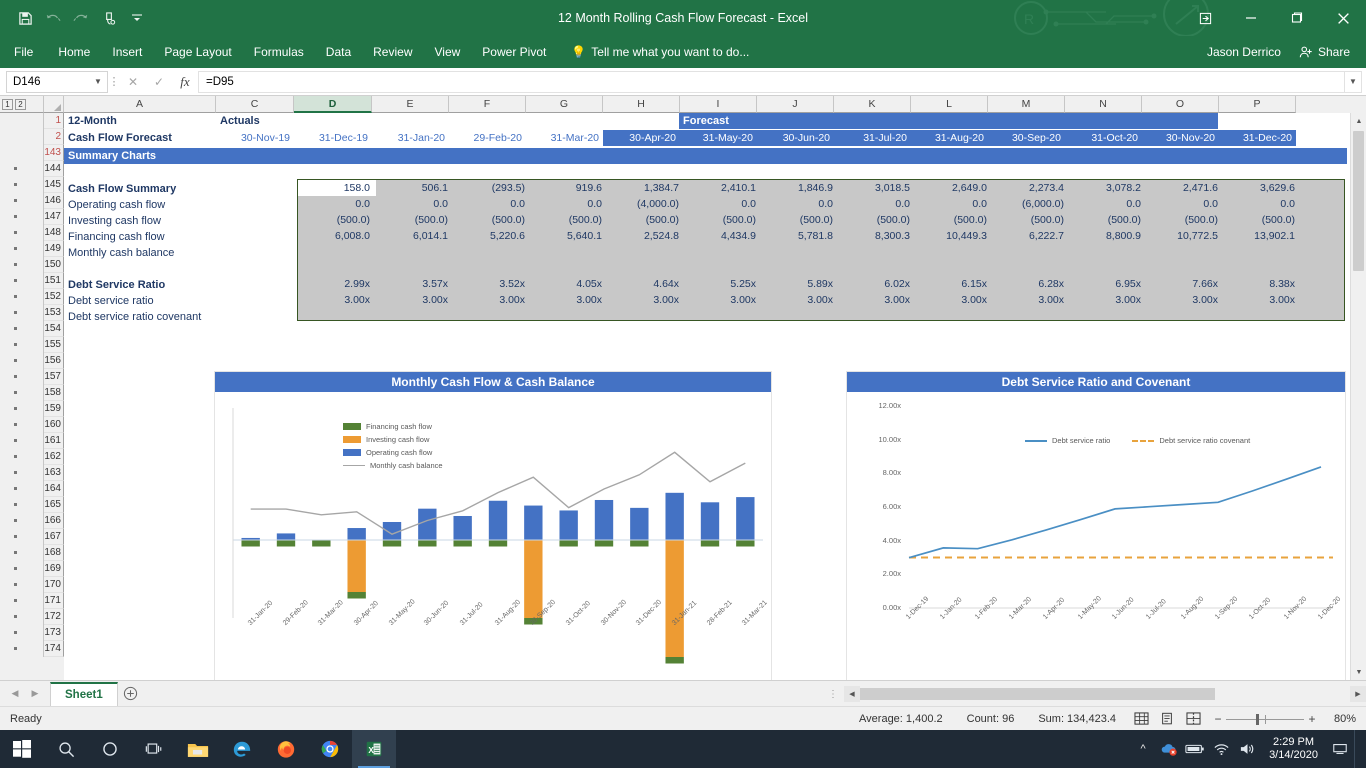 The image size is (1366, 768). Describe the element at coordinates (1324, 52) in the screenshot. I see `share-button: Share` at that location.